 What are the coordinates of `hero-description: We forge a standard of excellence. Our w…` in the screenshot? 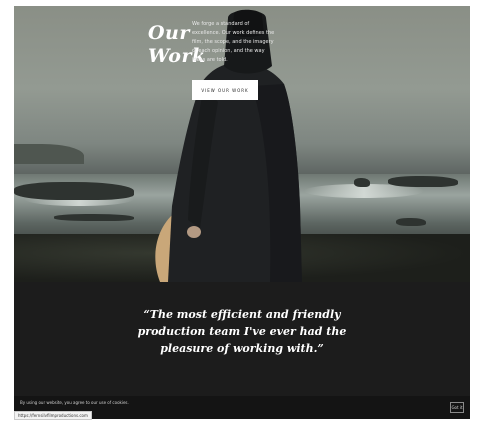 It's located at (233, 42).